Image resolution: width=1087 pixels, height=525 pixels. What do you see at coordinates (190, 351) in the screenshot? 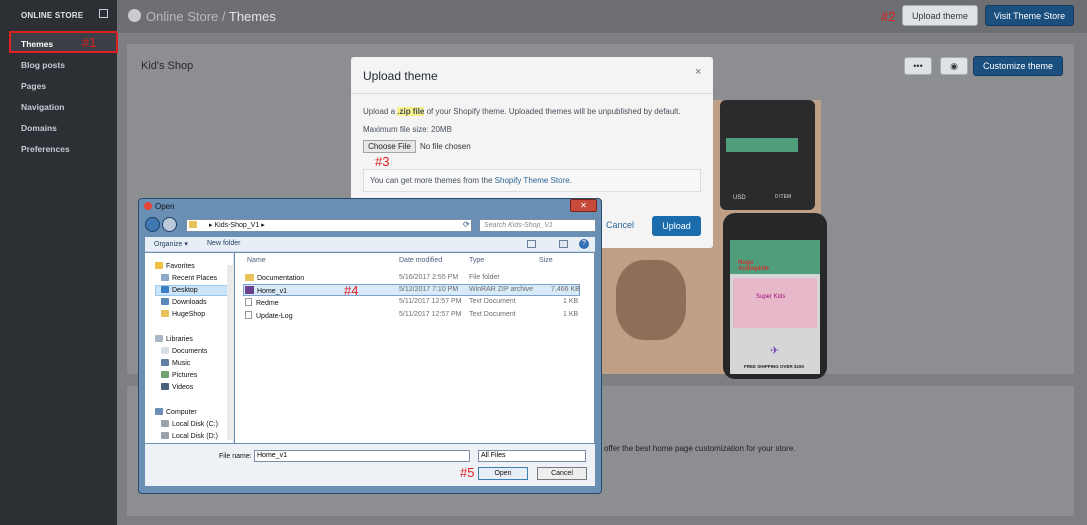
I see `nav-documents-label: Documents` at bounding box center [190, 351].